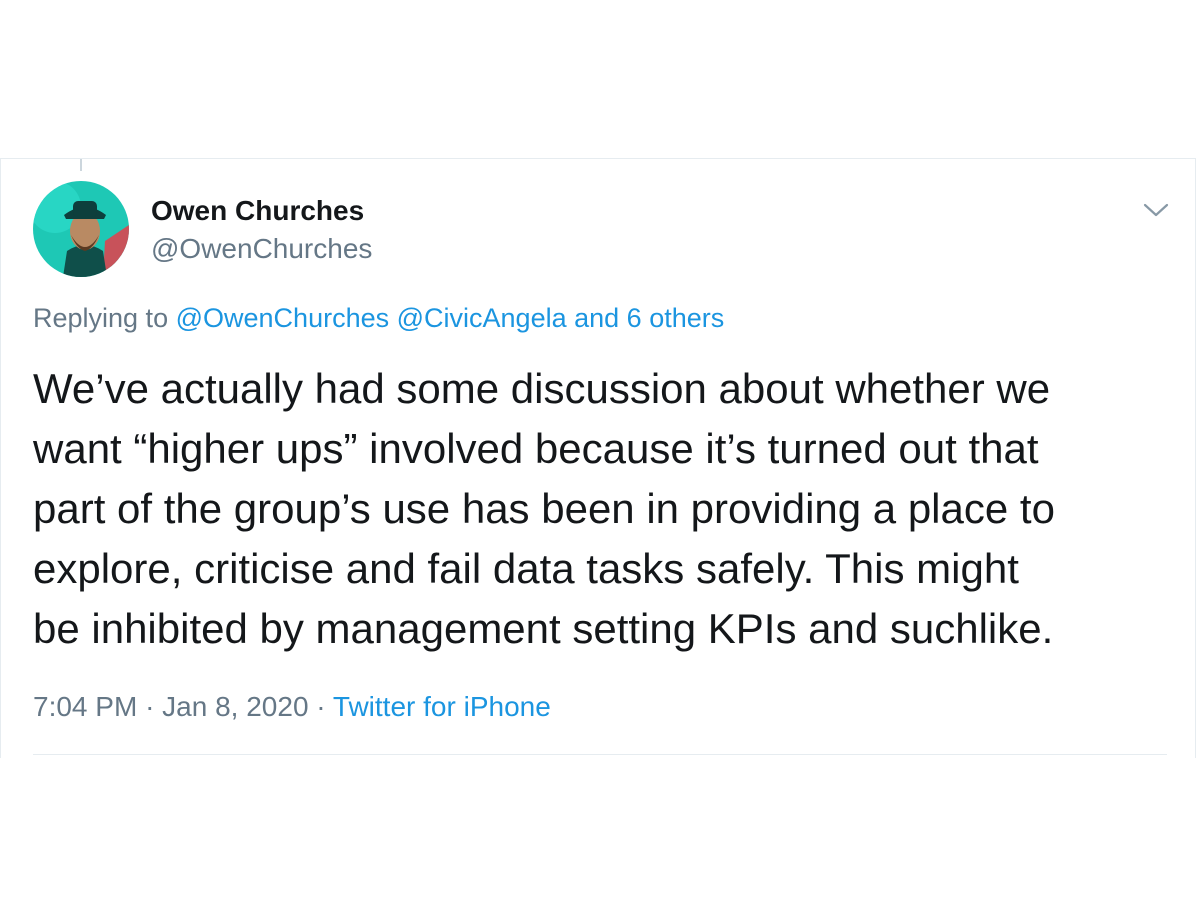  I want to click on chevron-down-icon, so click(1156, 210).